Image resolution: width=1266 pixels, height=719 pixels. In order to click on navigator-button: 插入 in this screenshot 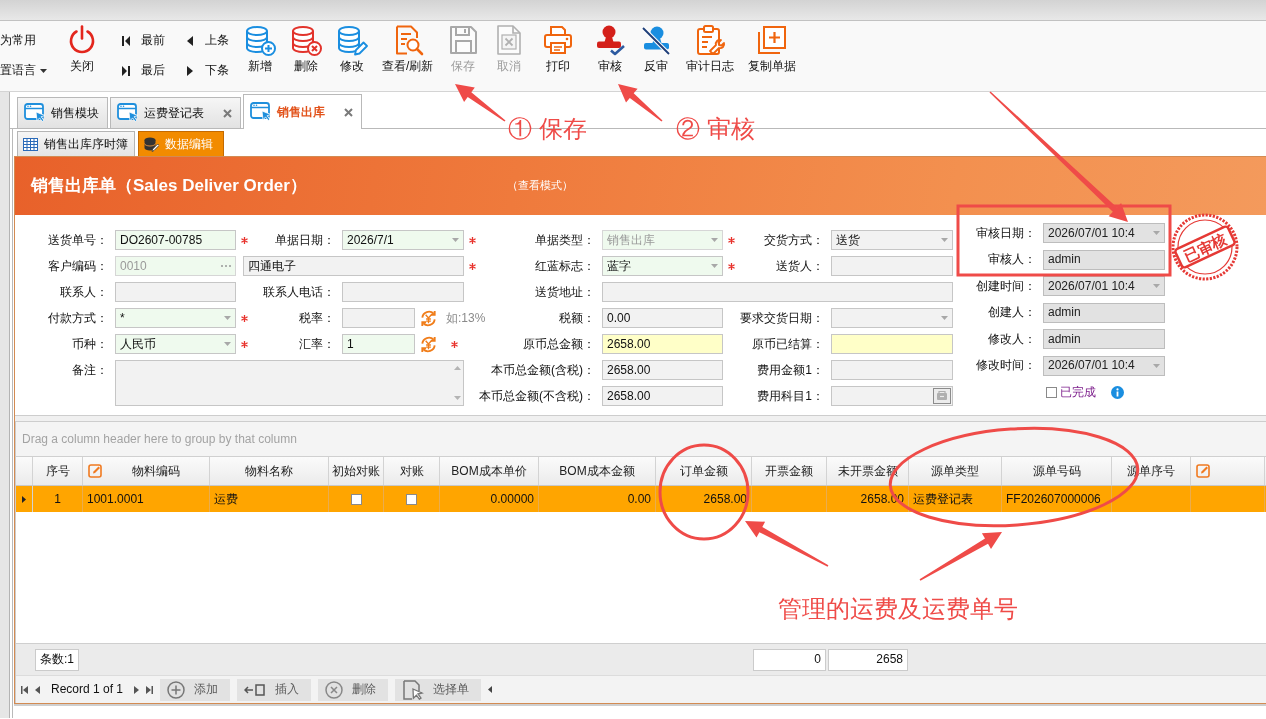, I will do `click(274, 689)`.